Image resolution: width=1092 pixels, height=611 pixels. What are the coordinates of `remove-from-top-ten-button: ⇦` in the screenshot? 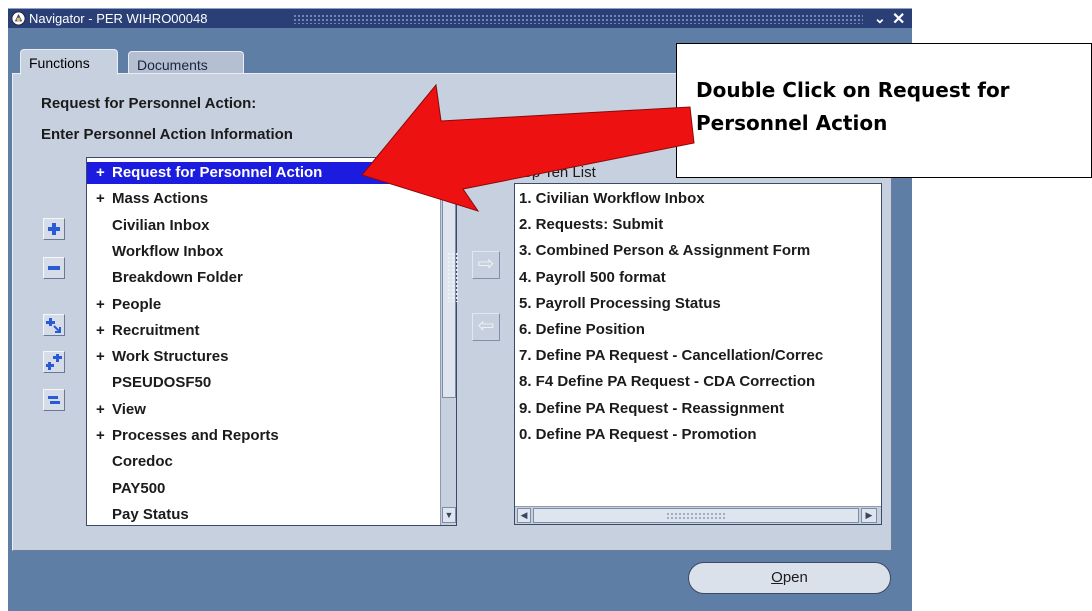 It's located at (486, 327).